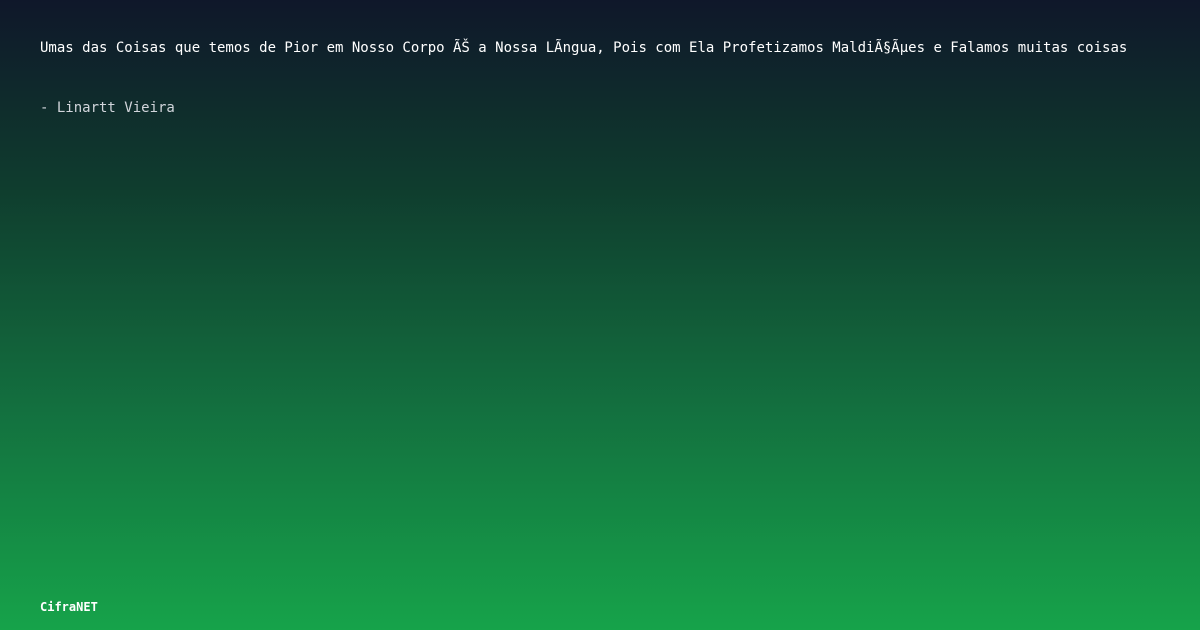  Describe the element at coordinates (69, 607) in the screenshot. I see `brand-name: CifraNET` at that location.